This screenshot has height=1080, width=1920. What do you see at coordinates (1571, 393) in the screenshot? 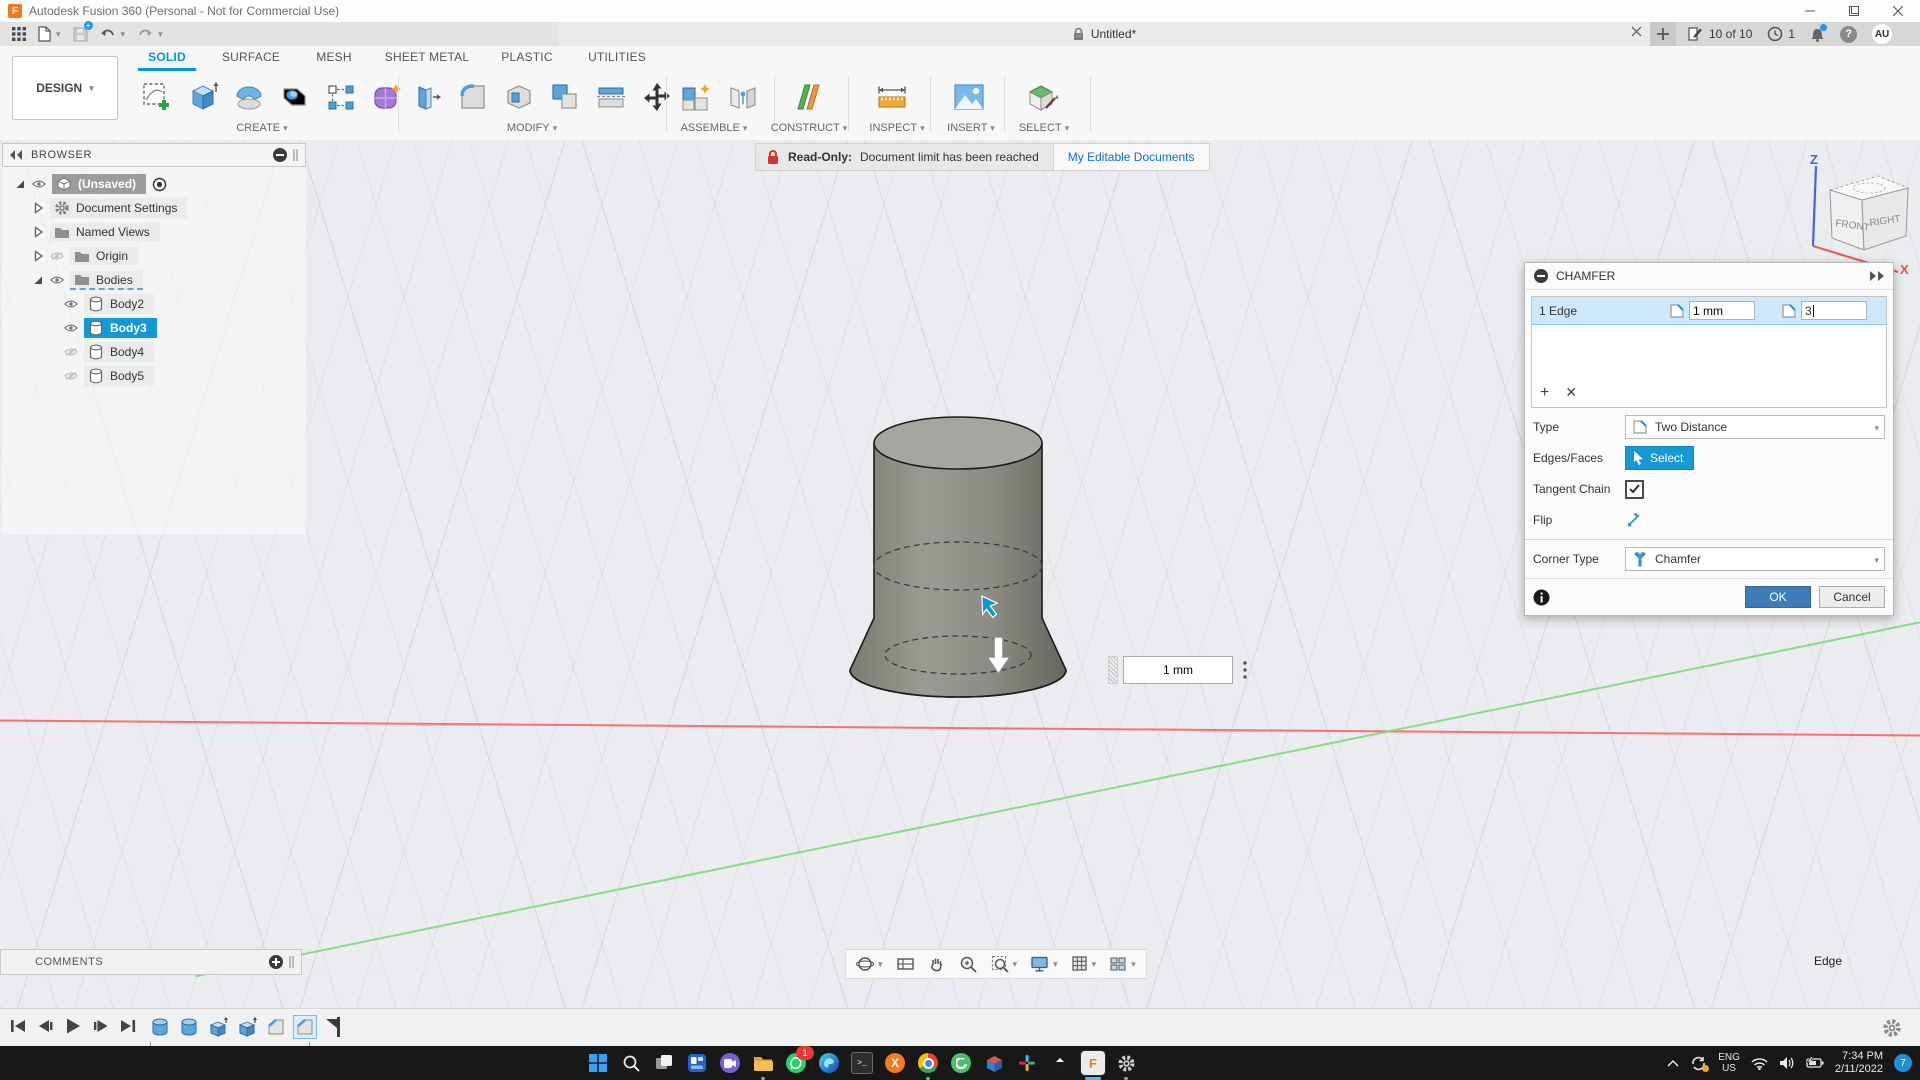
I see `remove-selection-button: ✕` at bounding box center [1571, 393].